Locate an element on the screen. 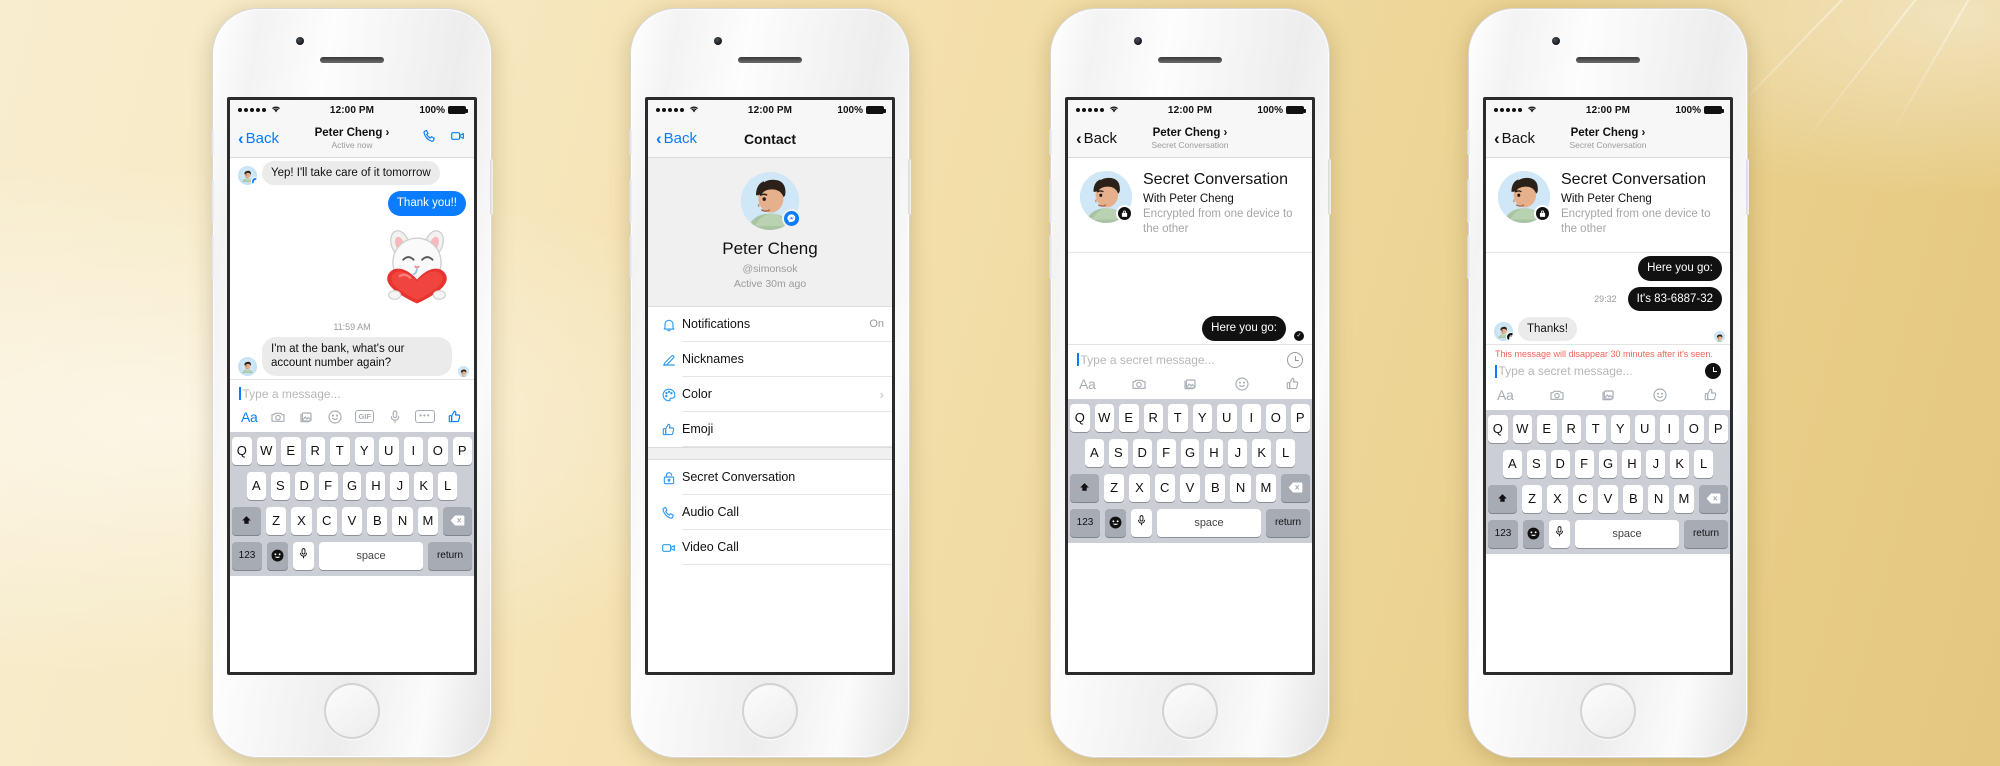 The image size is (2000, 766). list-item-notifications: Notifications On is located at coordinates (770, 324).